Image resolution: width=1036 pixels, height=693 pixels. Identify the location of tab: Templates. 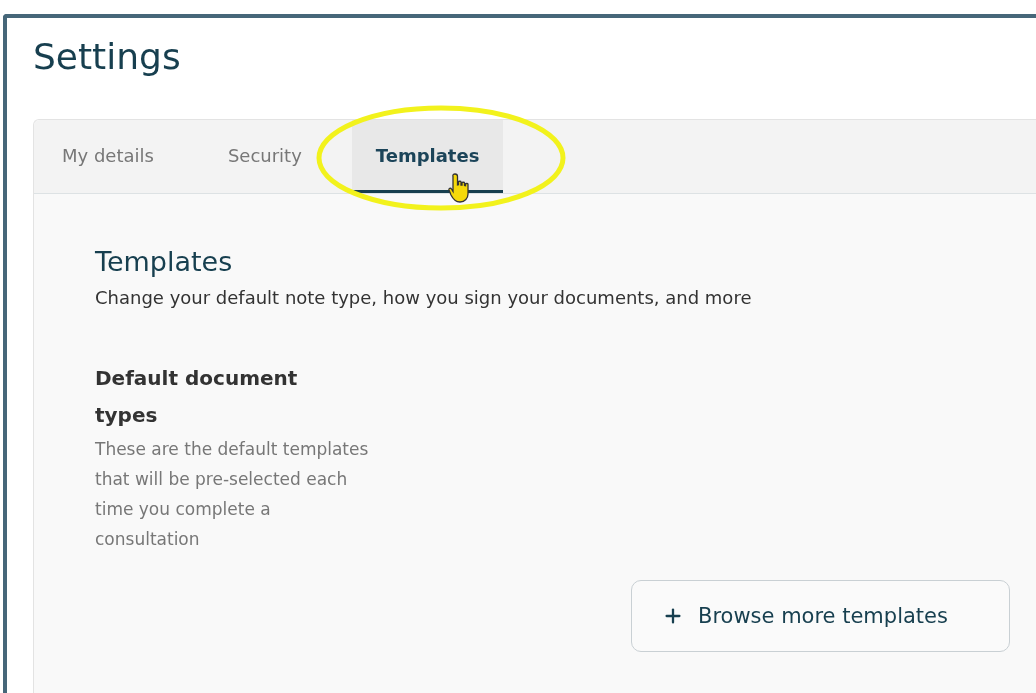
(427, 156).